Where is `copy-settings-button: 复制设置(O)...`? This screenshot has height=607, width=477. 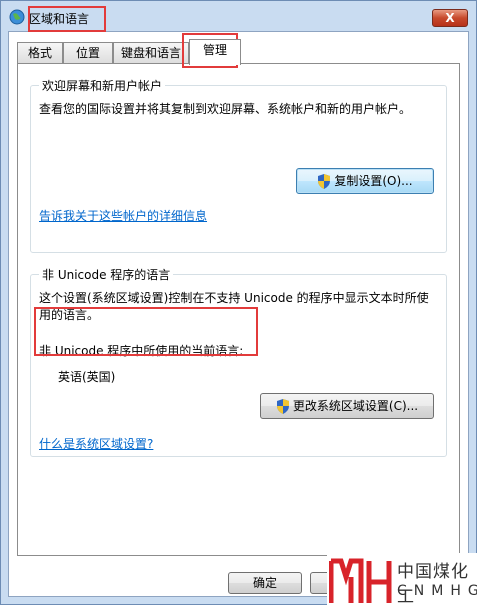 copy-settings-button: 复制设置(O)... is located at coordinates (365, 181).